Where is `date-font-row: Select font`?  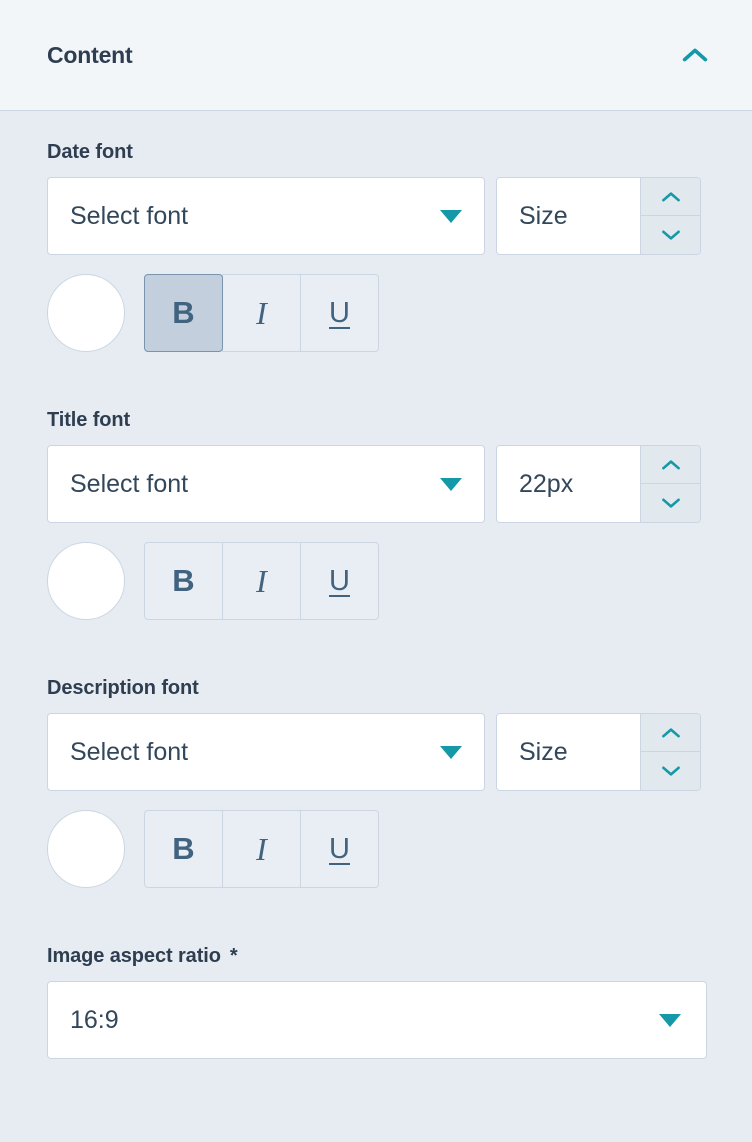
date-font-row: Select font is located at coordinates (376, 216).